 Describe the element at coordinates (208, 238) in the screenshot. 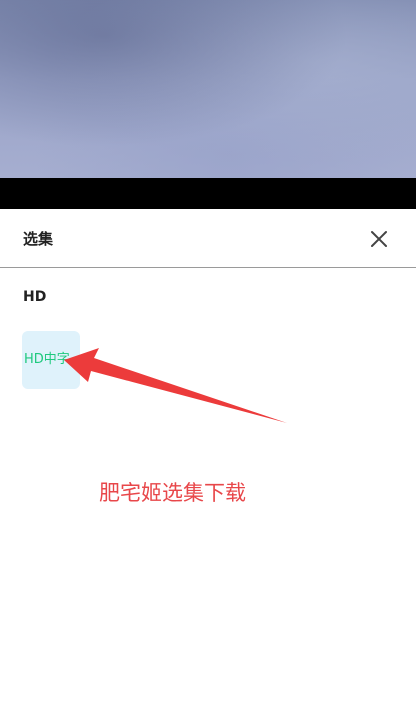

I see `episode-sheet-header: 选集` at that location.